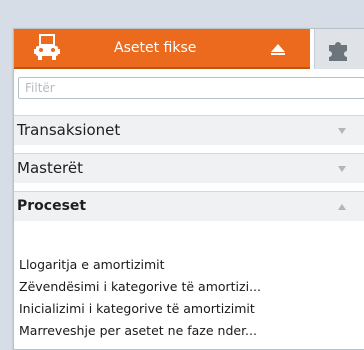 This screenshot has height=350, width=364. I want to click on section-label: Transaksionet, so click(69, 130).